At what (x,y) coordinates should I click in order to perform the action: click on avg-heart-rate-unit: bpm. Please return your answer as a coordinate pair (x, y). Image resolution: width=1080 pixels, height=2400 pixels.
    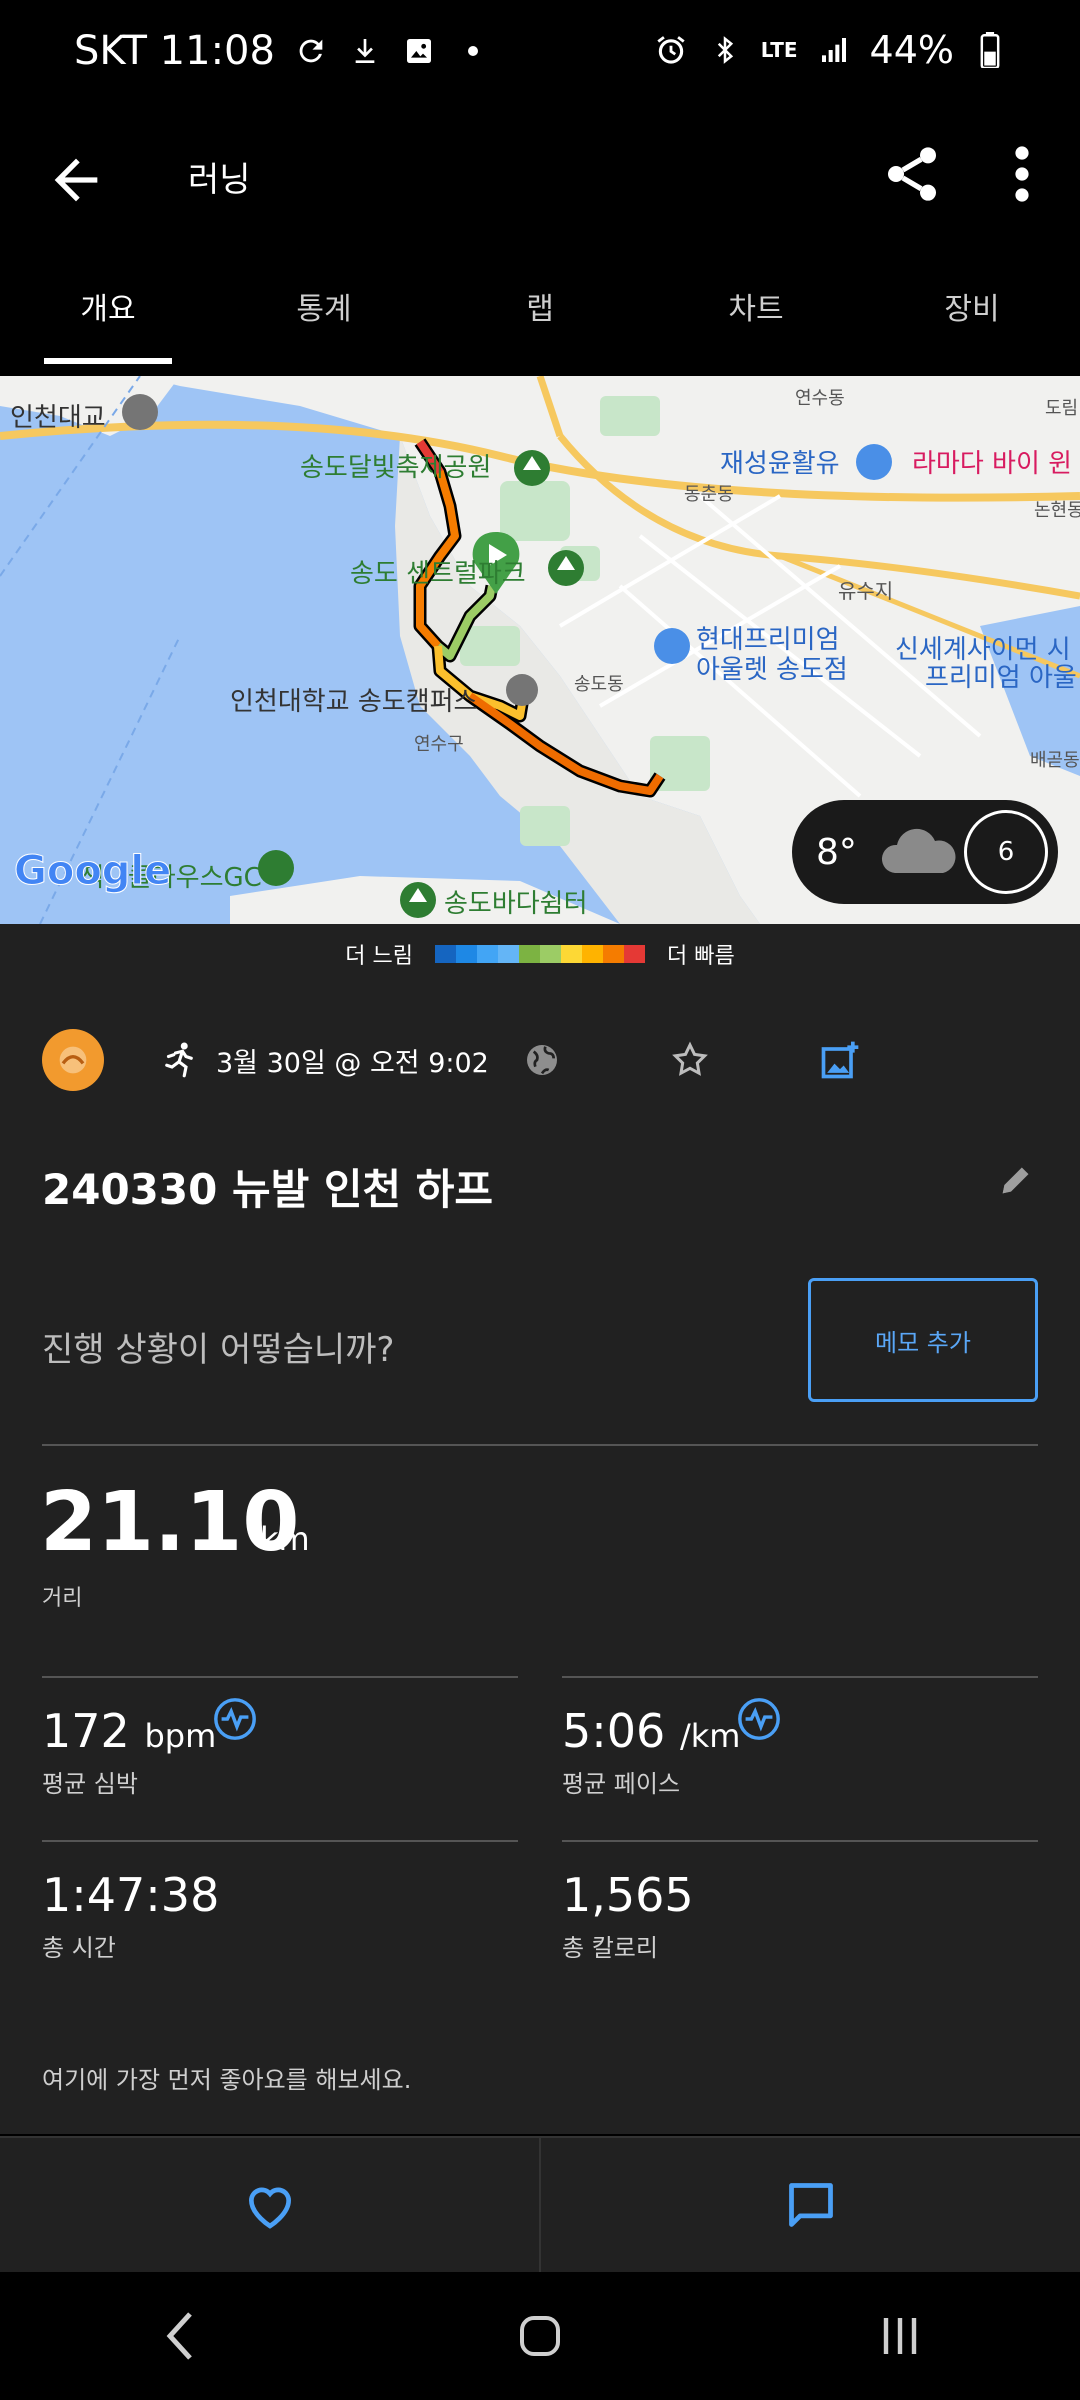
    Looking at the image, I should click on (180, 1736).